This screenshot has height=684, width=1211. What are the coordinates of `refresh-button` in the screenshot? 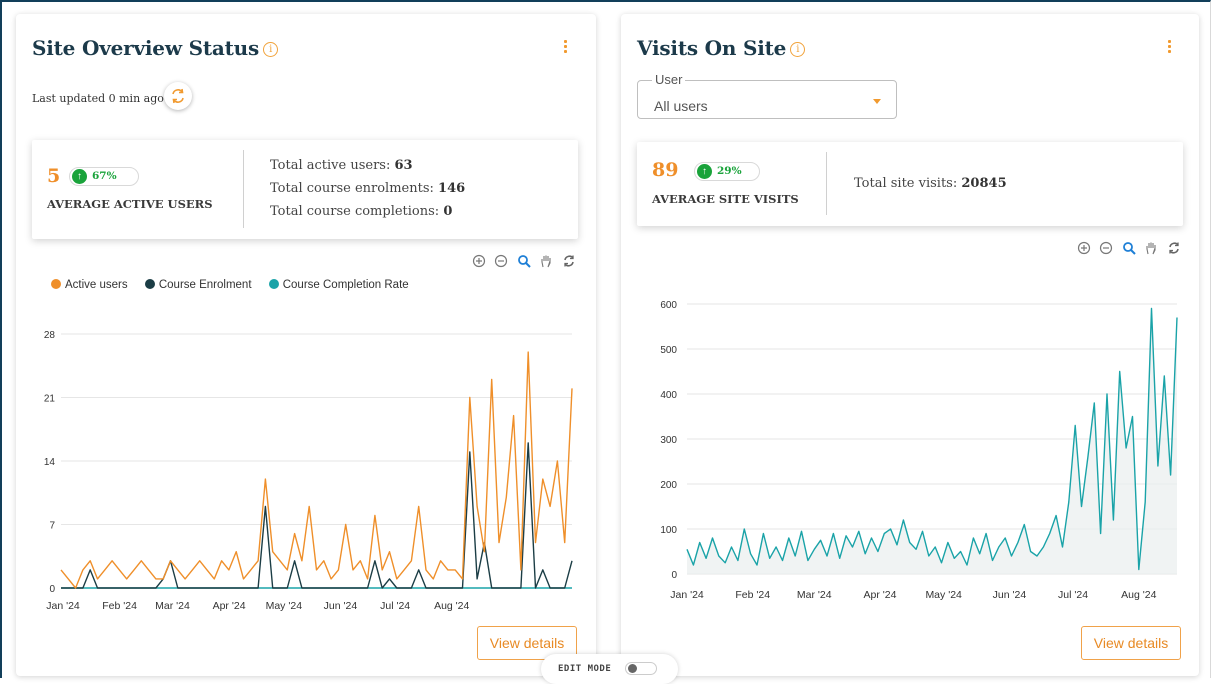 It's located at (178, 96).